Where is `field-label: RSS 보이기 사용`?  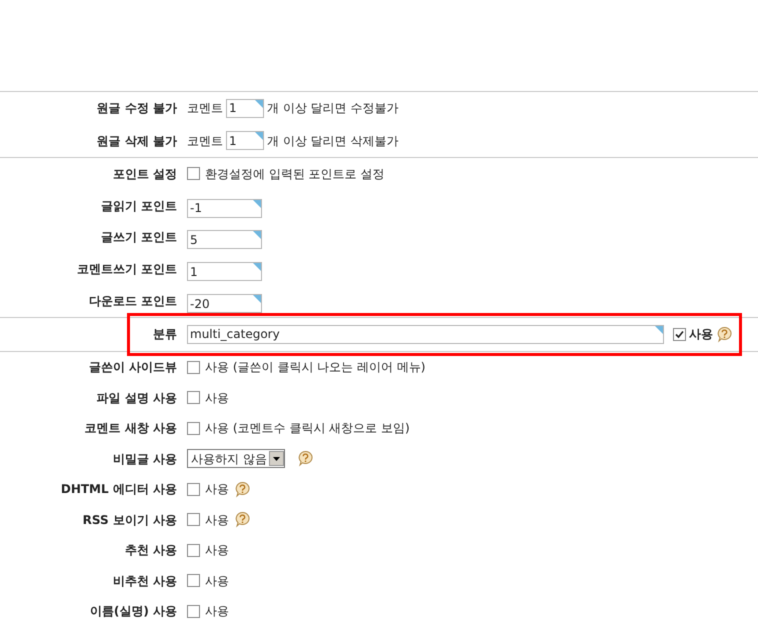 field-label: RSS 보이기 사용 is located at coordinates (129, 520).